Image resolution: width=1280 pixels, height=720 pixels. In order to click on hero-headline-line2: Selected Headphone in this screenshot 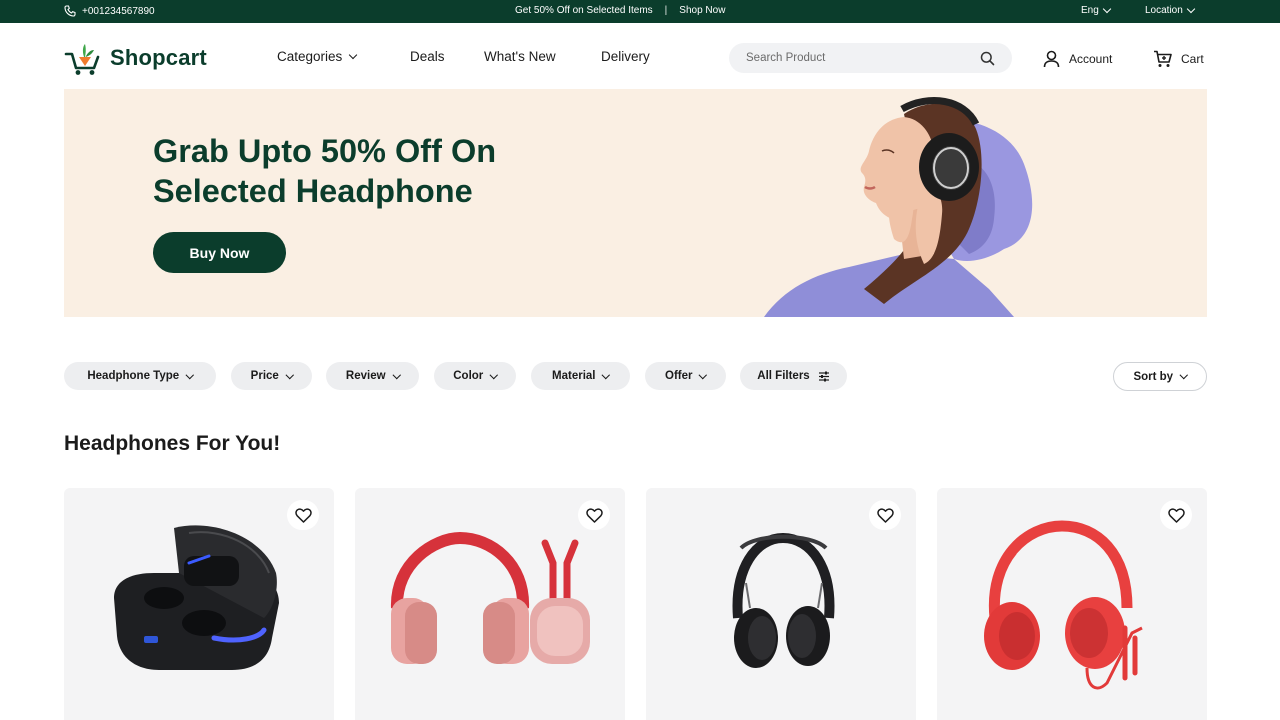, I will do `click(313, 191)`.